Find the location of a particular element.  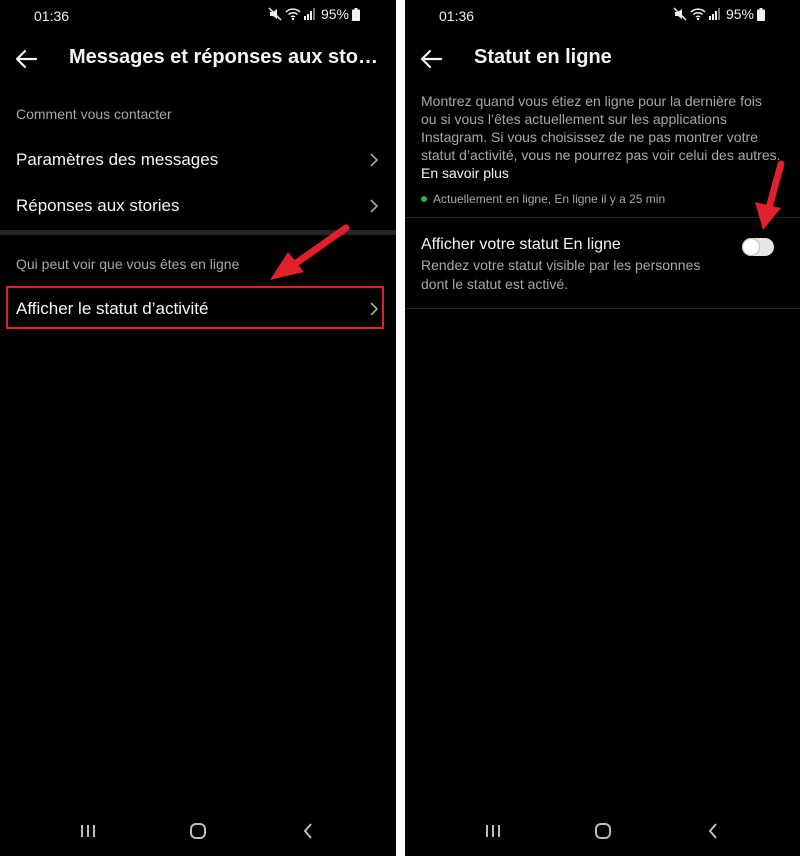

online-status-toggle is located at coordinates (758, 247).